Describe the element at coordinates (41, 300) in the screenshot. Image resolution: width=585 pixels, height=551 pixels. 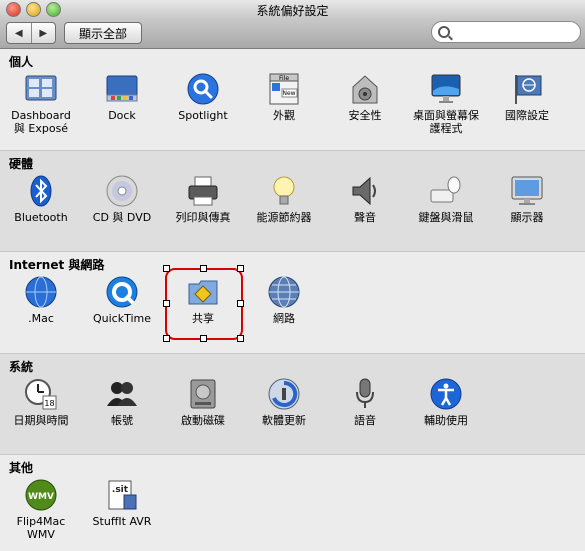
I see `pref-dotmac: .Mac` at that location.